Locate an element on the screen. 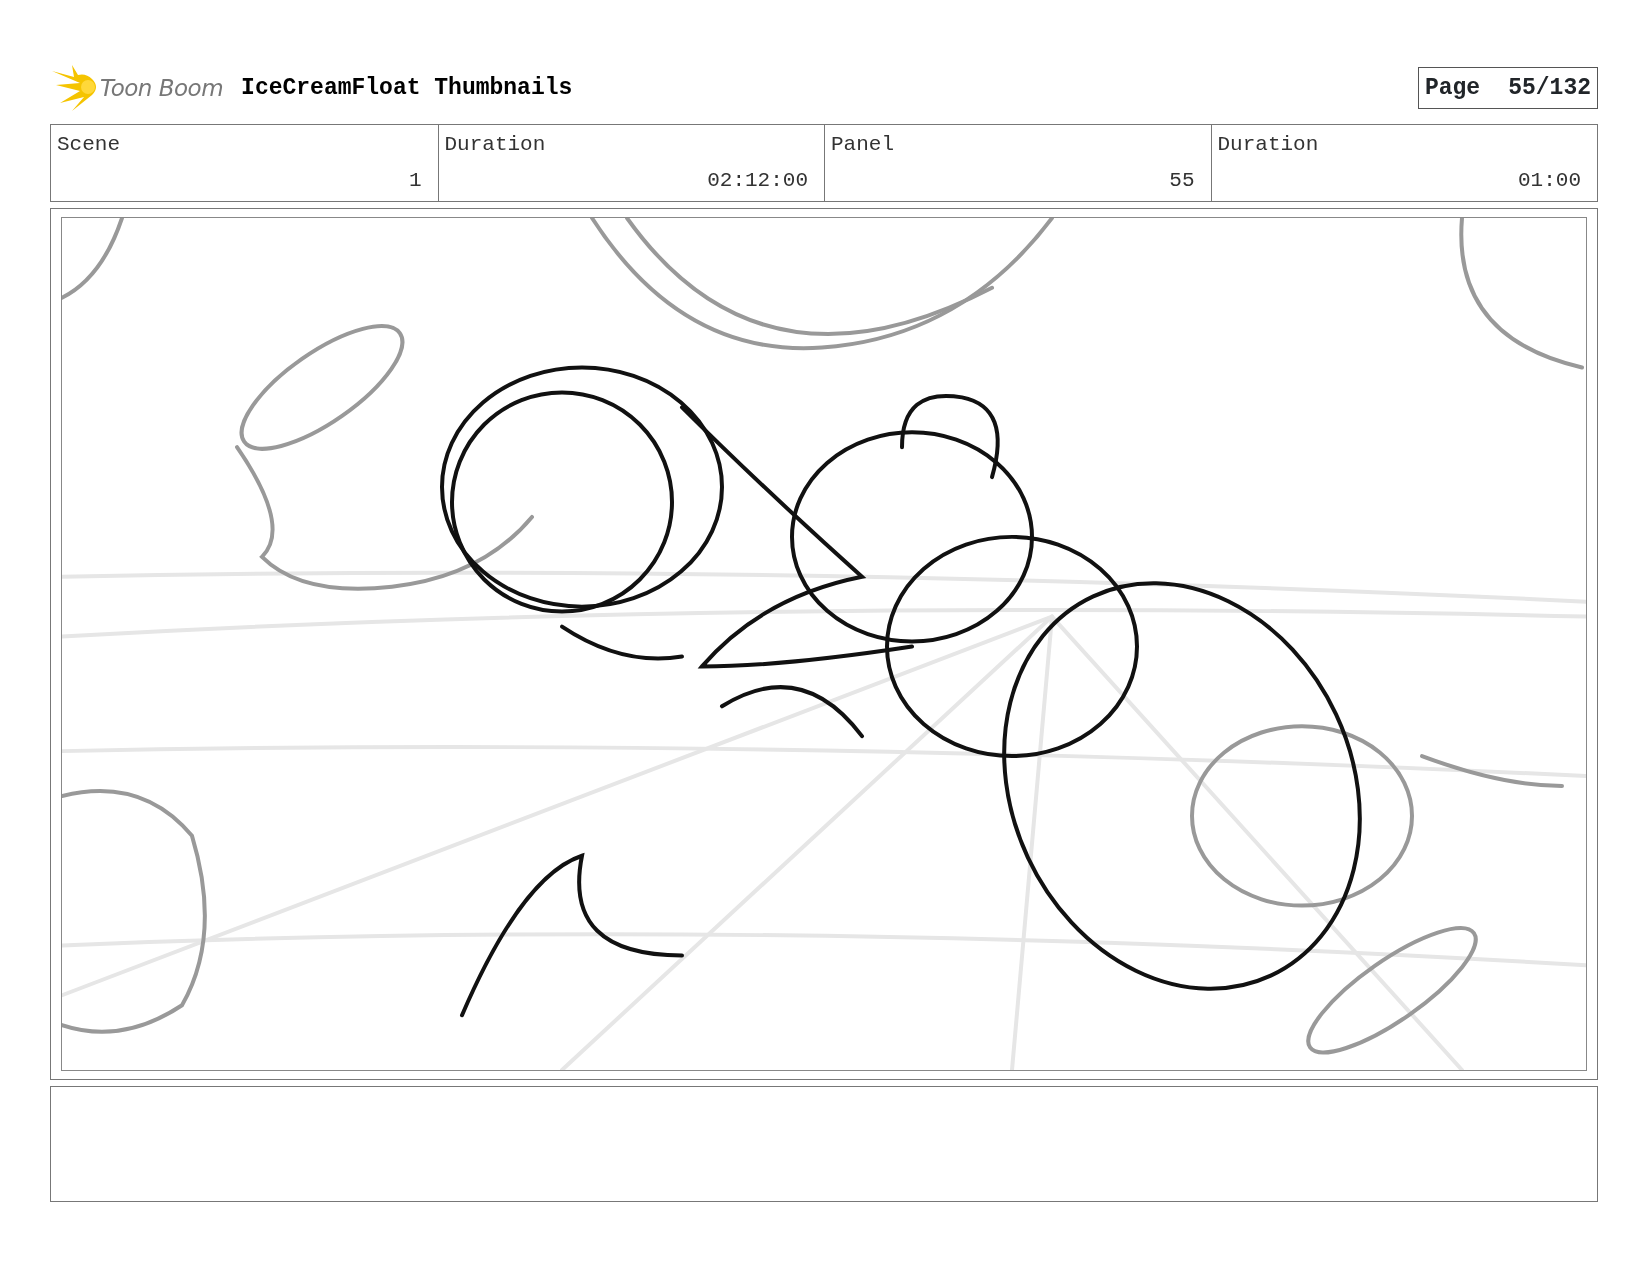 The image size is (1650, 1275). field-label: Scene is located at coordinates (89, 145).